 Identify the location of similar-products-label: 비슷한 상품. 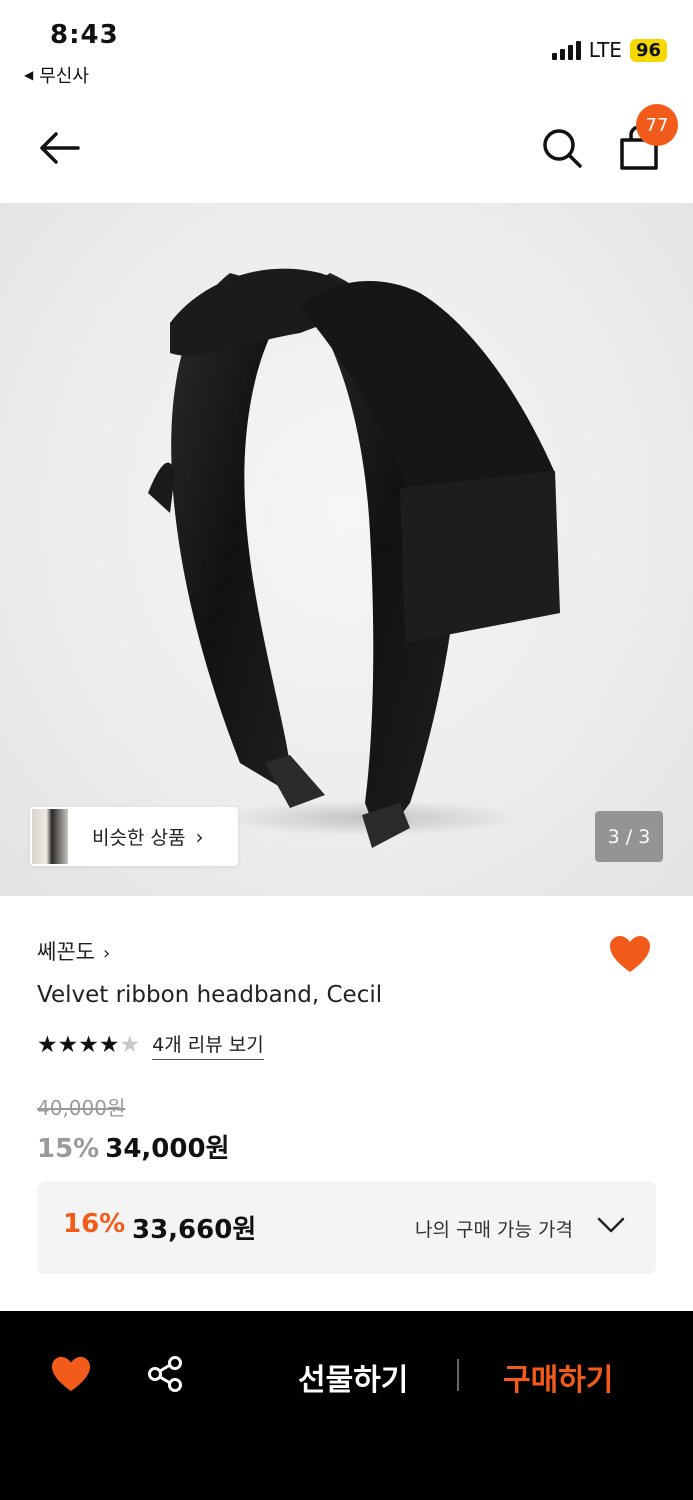
(139, 838).